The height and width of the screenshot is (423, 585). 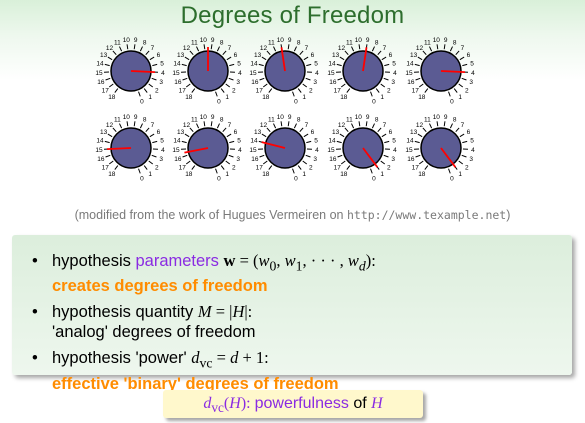 What do you see at coordinates (195, 358) in the screenshot?
I see `math-d: d` at bounding box center [195, 358].